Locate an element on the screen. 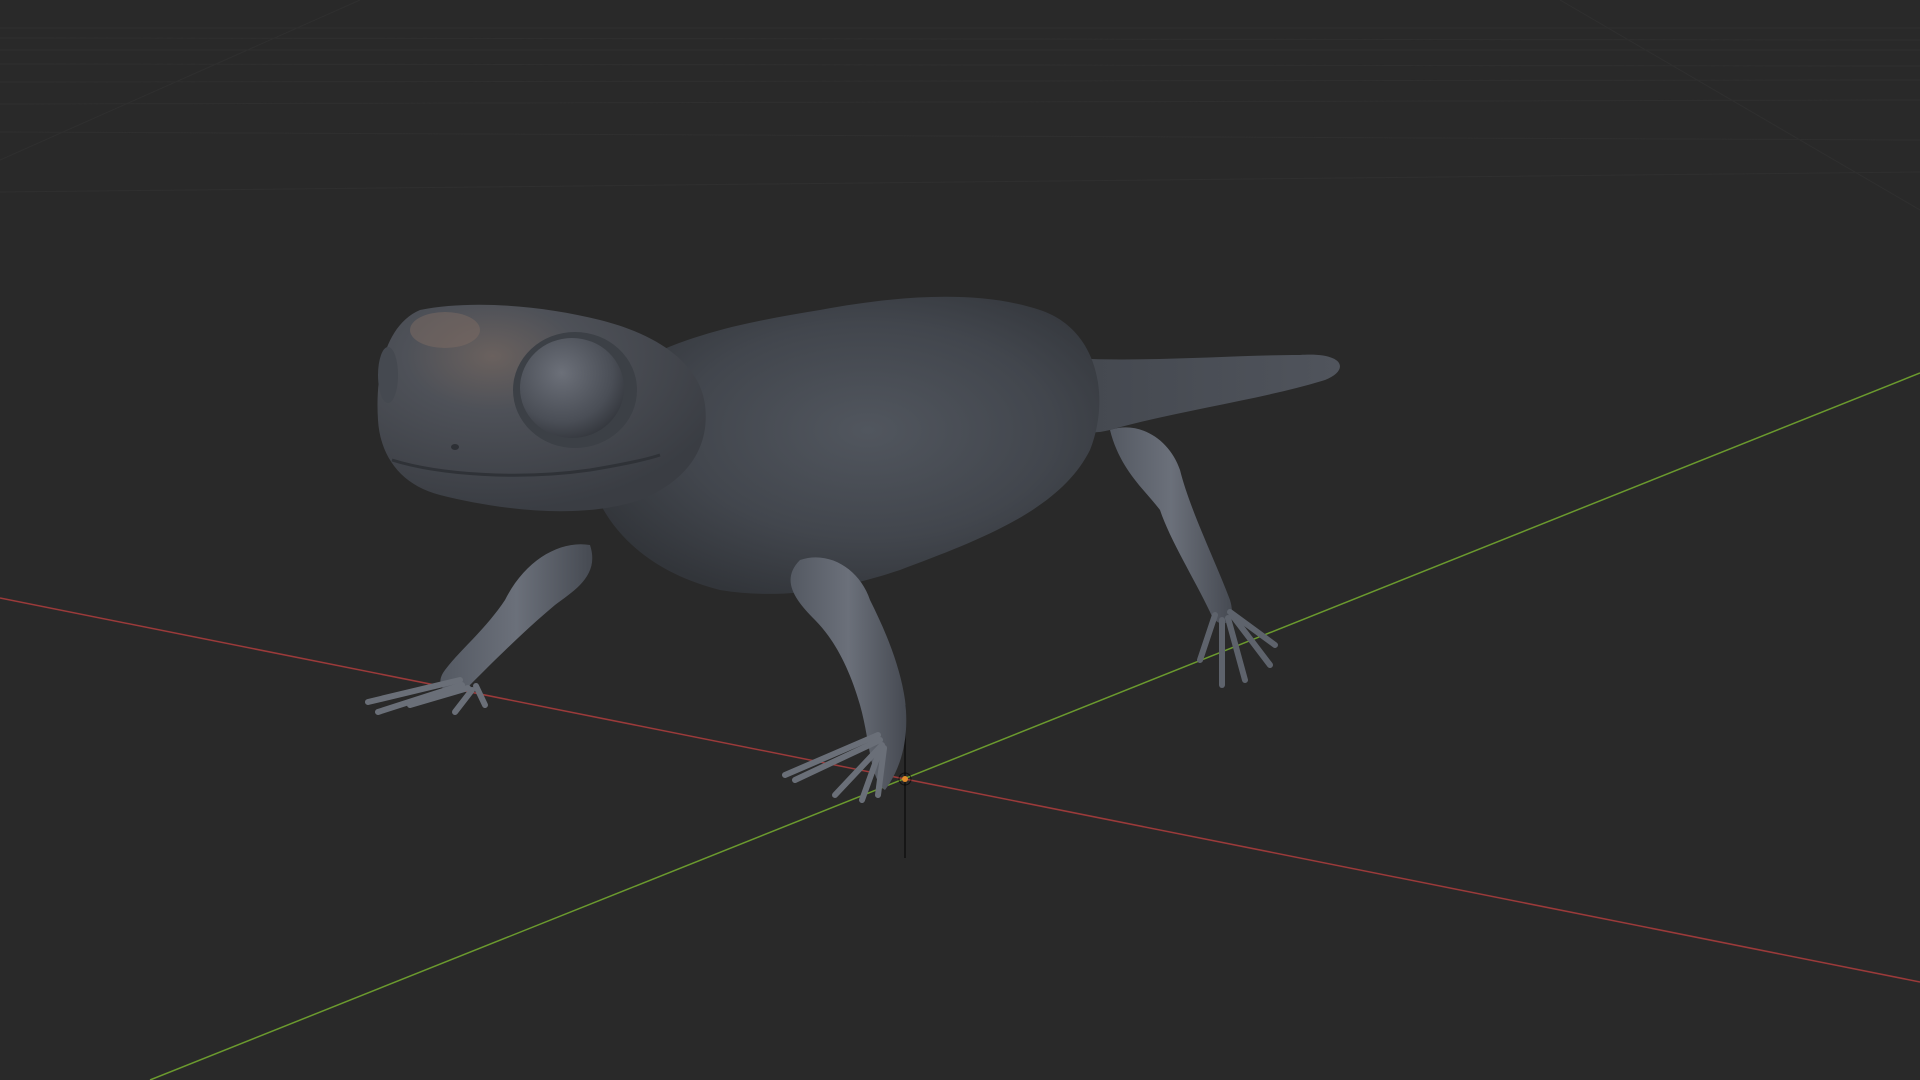  head-highlight is located at coordinates (445, 330).